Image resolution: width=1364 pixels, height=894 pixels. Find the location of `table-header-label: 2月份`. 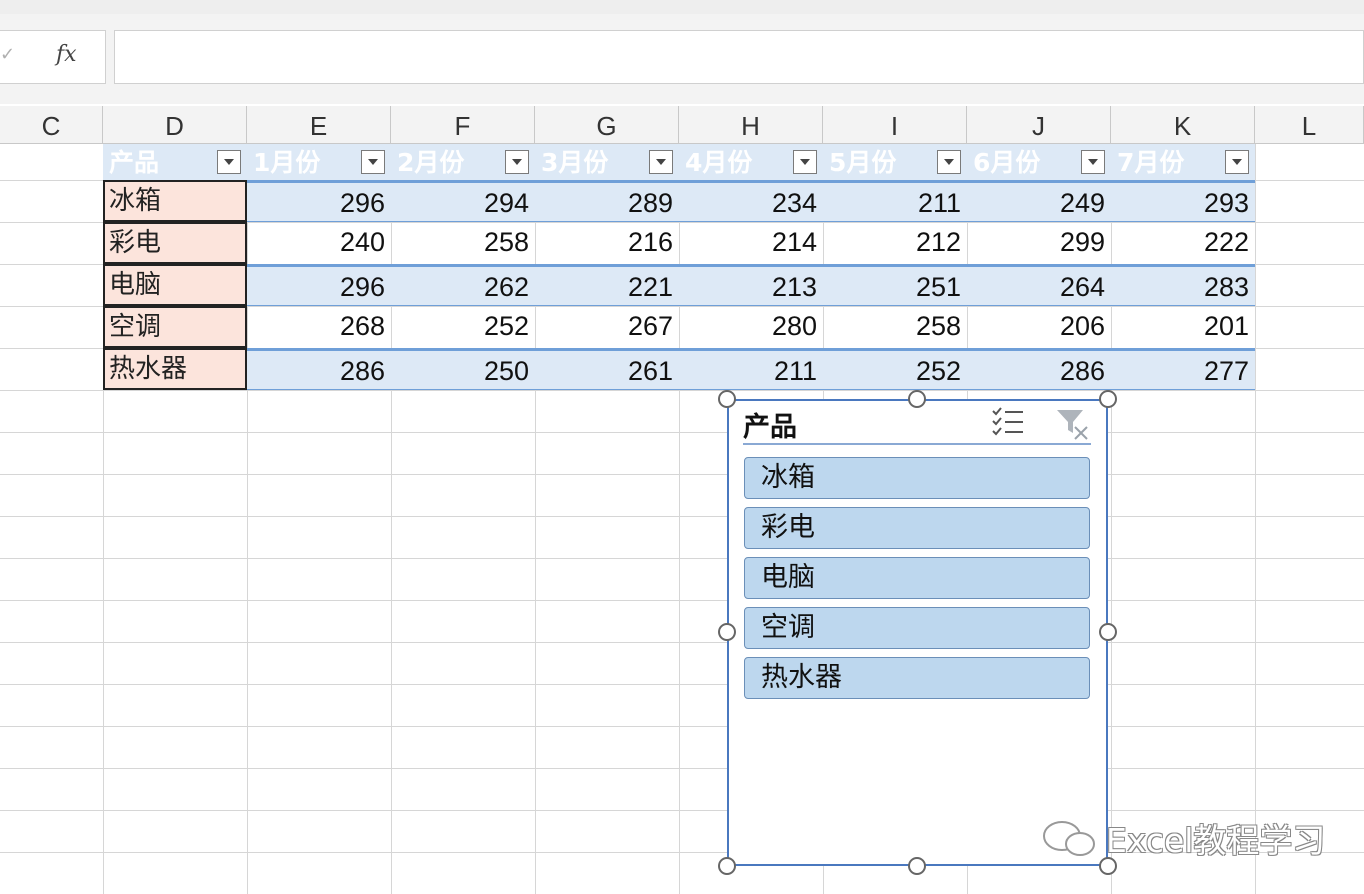

table-header-label: 2月份 is located at coordinates (431, 162).